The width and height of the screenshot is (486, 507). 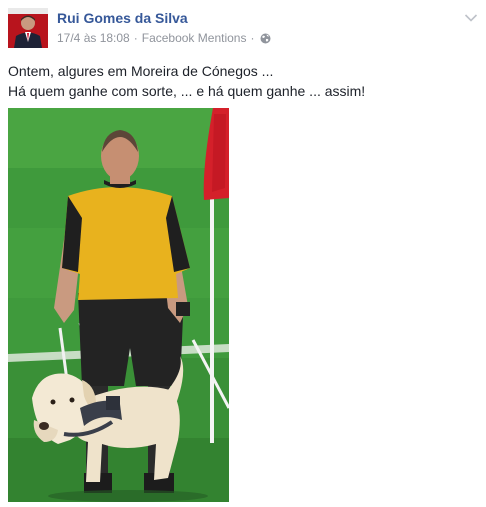 I want to click on author-name-link: Rui Gomes da Silva, so click(x=122, y=18).